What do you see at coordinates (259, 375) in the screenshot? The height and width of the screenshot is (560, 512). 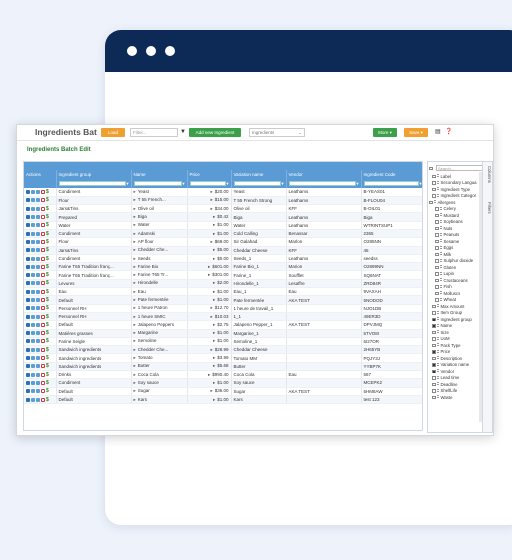 I see `cell-variation: Coca Cola` at bounding box center [259, 375].